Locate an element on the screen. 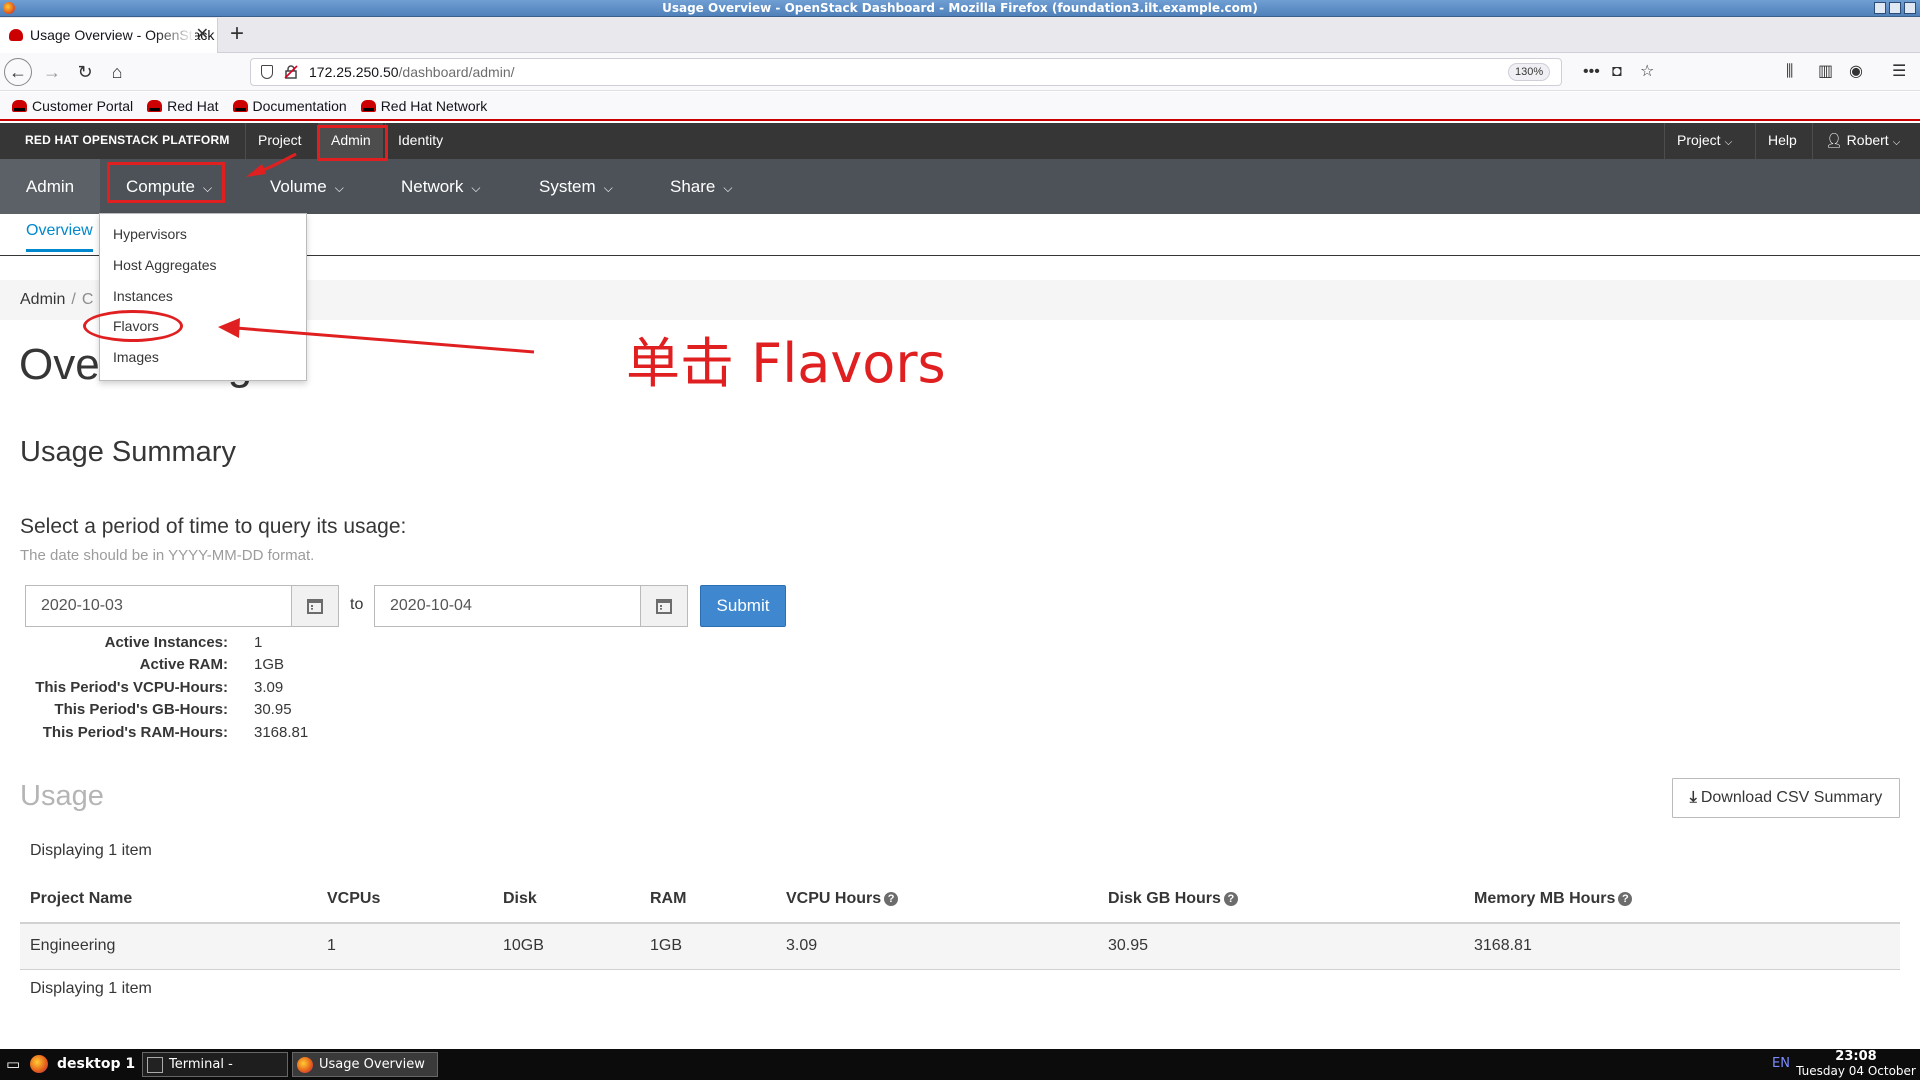  secnav-network: Network ⌵ is located at coordinates (440, 186).